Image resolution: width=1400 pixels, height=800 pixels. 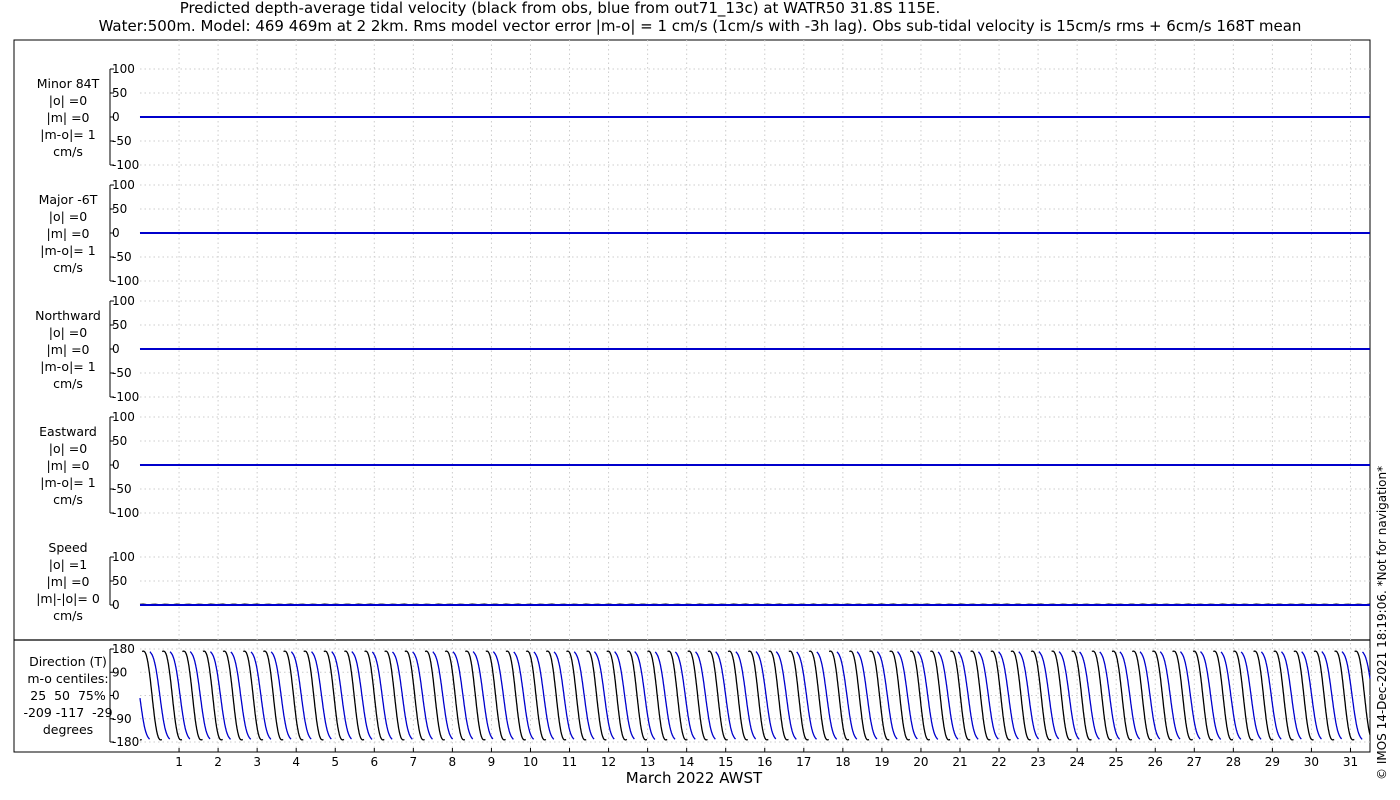 What do you see at coordinates (125, 281) in the screenshot?
I see `panel-2-y-tick-label: -100` at bounding box center [125, 281].